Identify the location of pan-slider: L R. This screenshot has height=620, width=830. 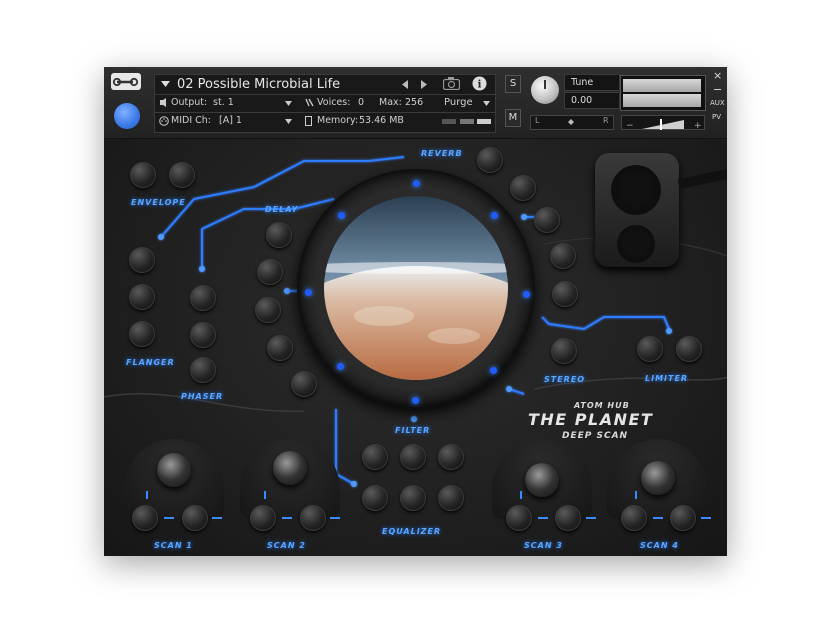
(572, 122).